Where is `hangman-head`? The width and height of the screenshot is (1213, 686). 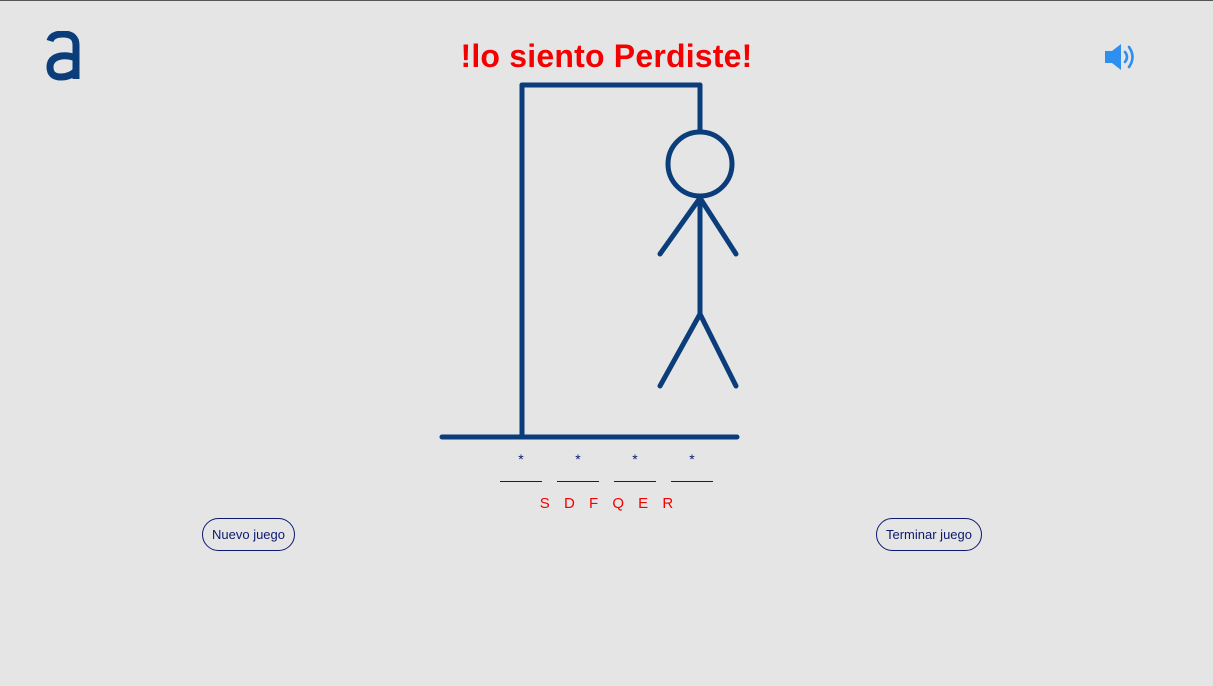 hangman-head is located at coordinates (700, 164).